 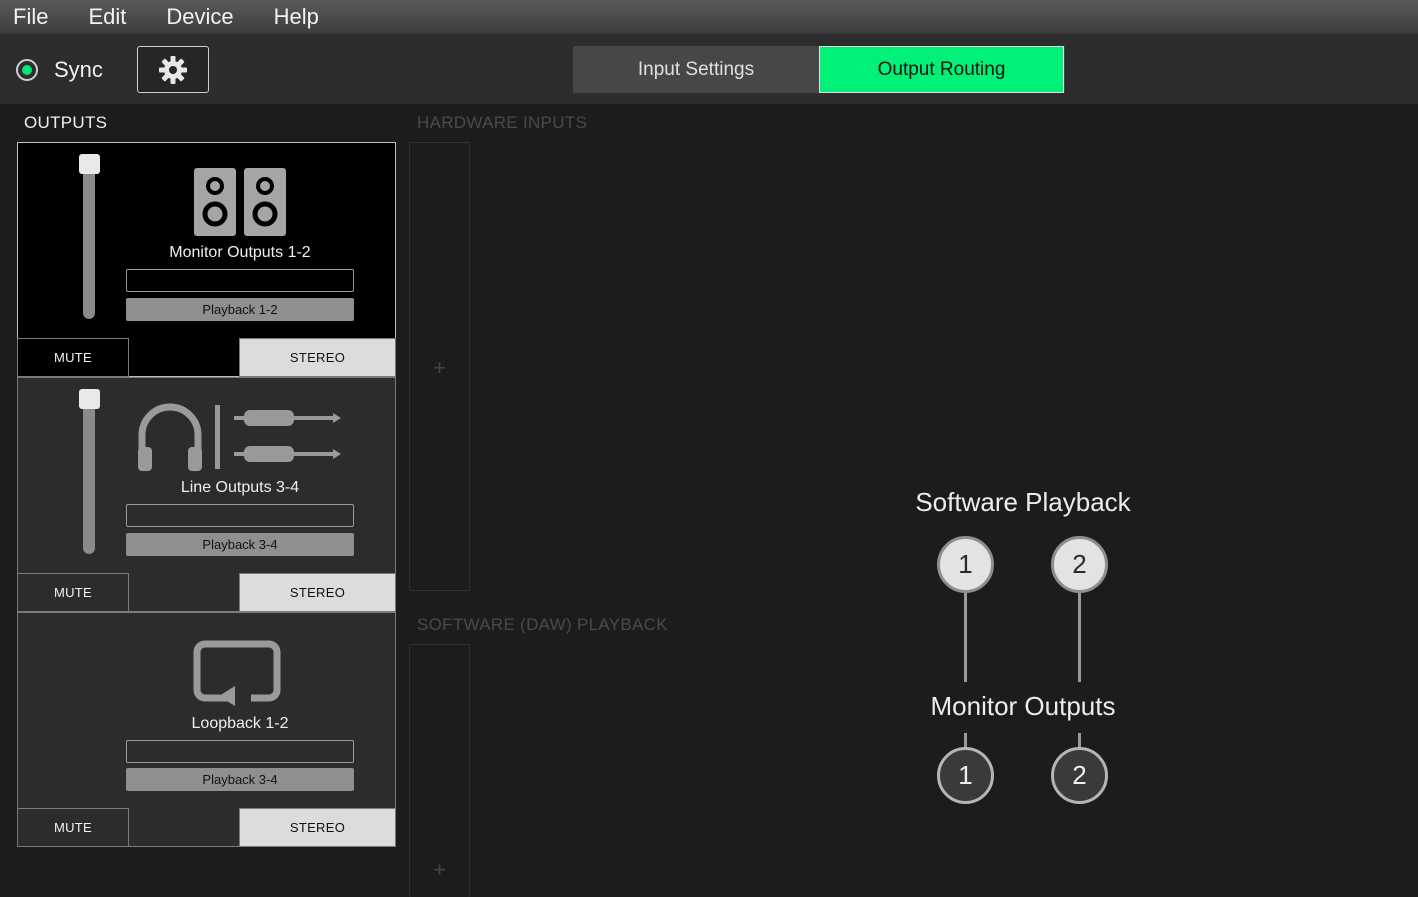 I want to click on sync-status-icon, so click(x=27, y=70).